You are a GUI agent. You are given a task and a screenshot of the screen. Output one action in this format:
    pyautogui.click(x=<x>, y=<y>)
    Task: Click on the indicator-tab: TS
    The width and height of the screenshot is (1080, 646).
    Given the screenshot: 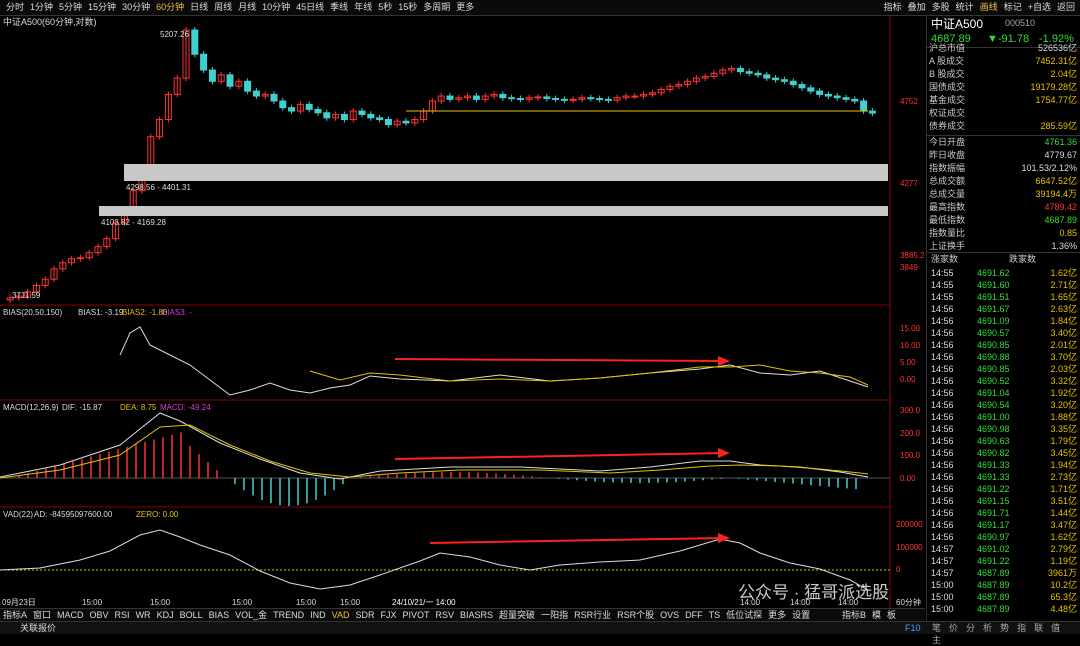 What is the action you would take?
    pyautogui.click(x=715, y=615)
    